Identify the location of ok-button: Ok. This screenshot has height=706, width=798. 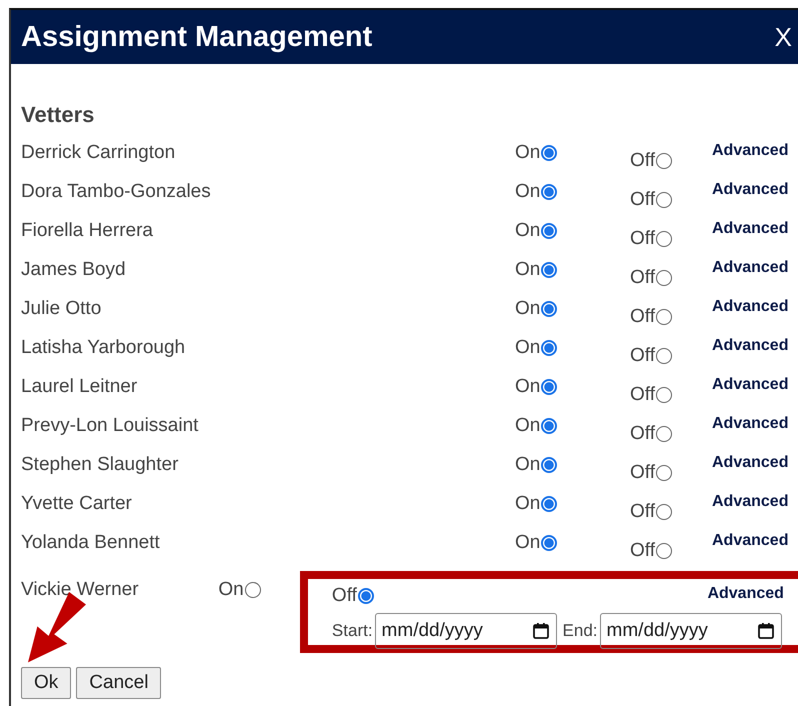
(46, 683).